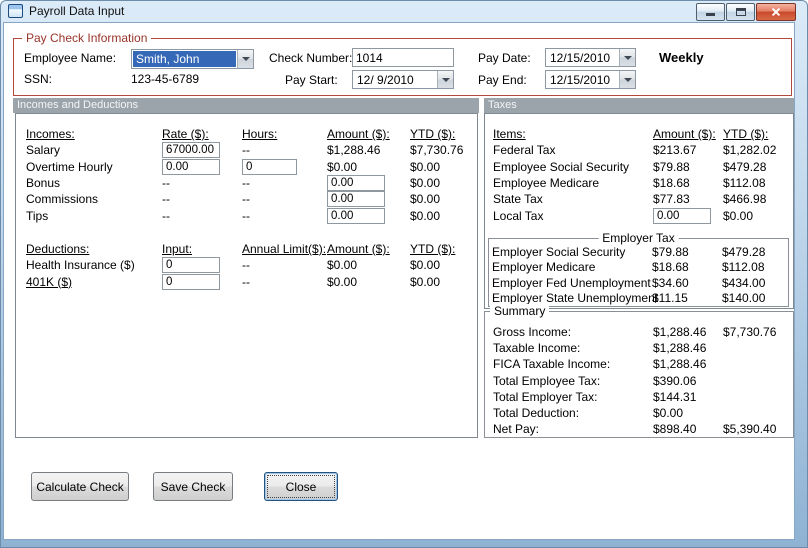 The height and width of the screenshot is (548, 808). What do you see at coordinates (191, 150) in the screenshot?
I see `salary-rate-input` at bounding box center [191, 150].